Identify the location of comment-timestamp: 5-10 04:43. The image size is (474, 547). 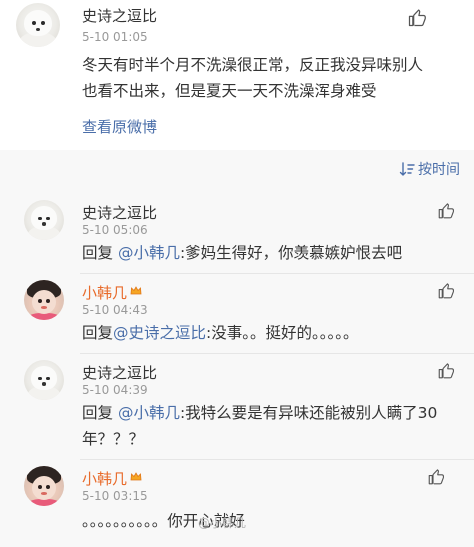
(115, 310).